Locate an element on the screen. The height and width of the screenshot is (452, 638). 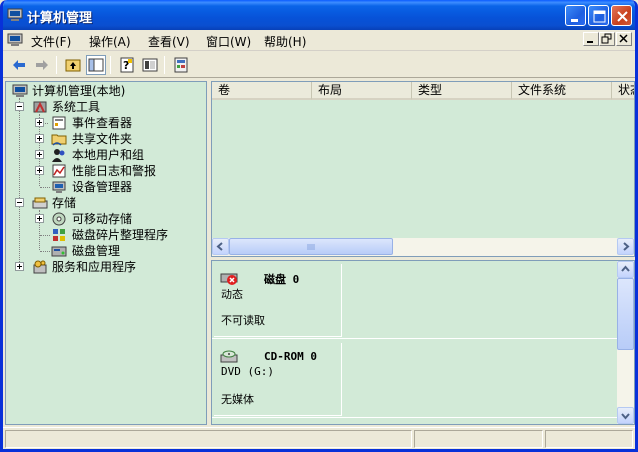
tree-item-device-manager: 设备管理器 is located at coordinates (106, 187).